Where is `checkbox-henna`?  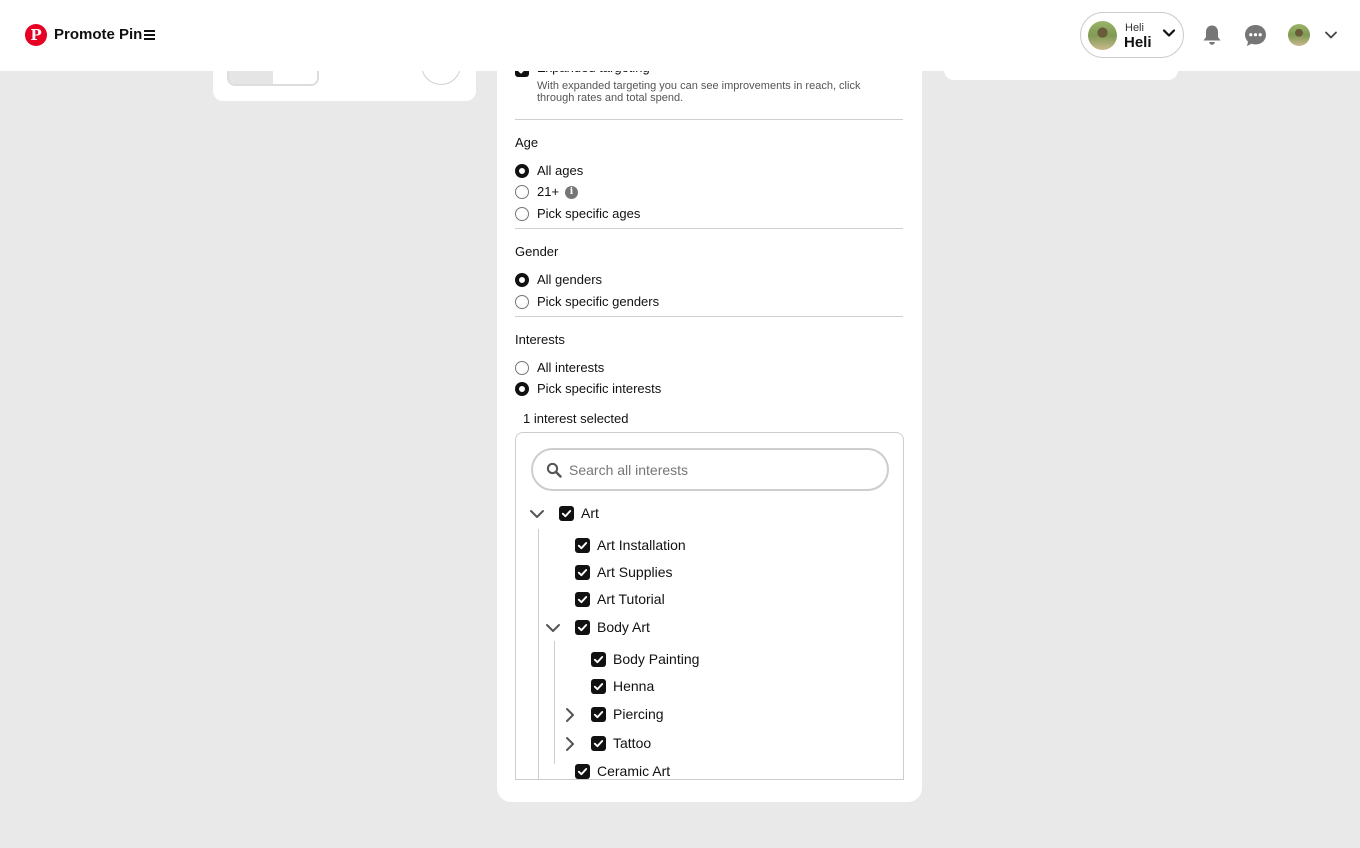 checkbox-henna is located at coordinates (598, 686).